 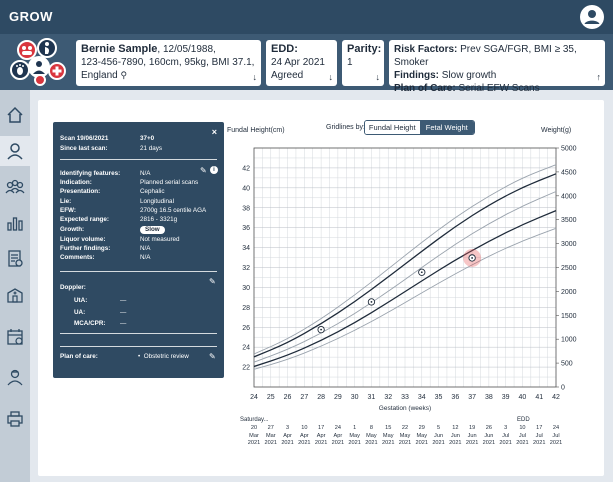 What do you see at coordinates (392, 127) in the screenshot?
I see `gridlines-fundal-option: Fundal Height` at bounding box center [392, 127].